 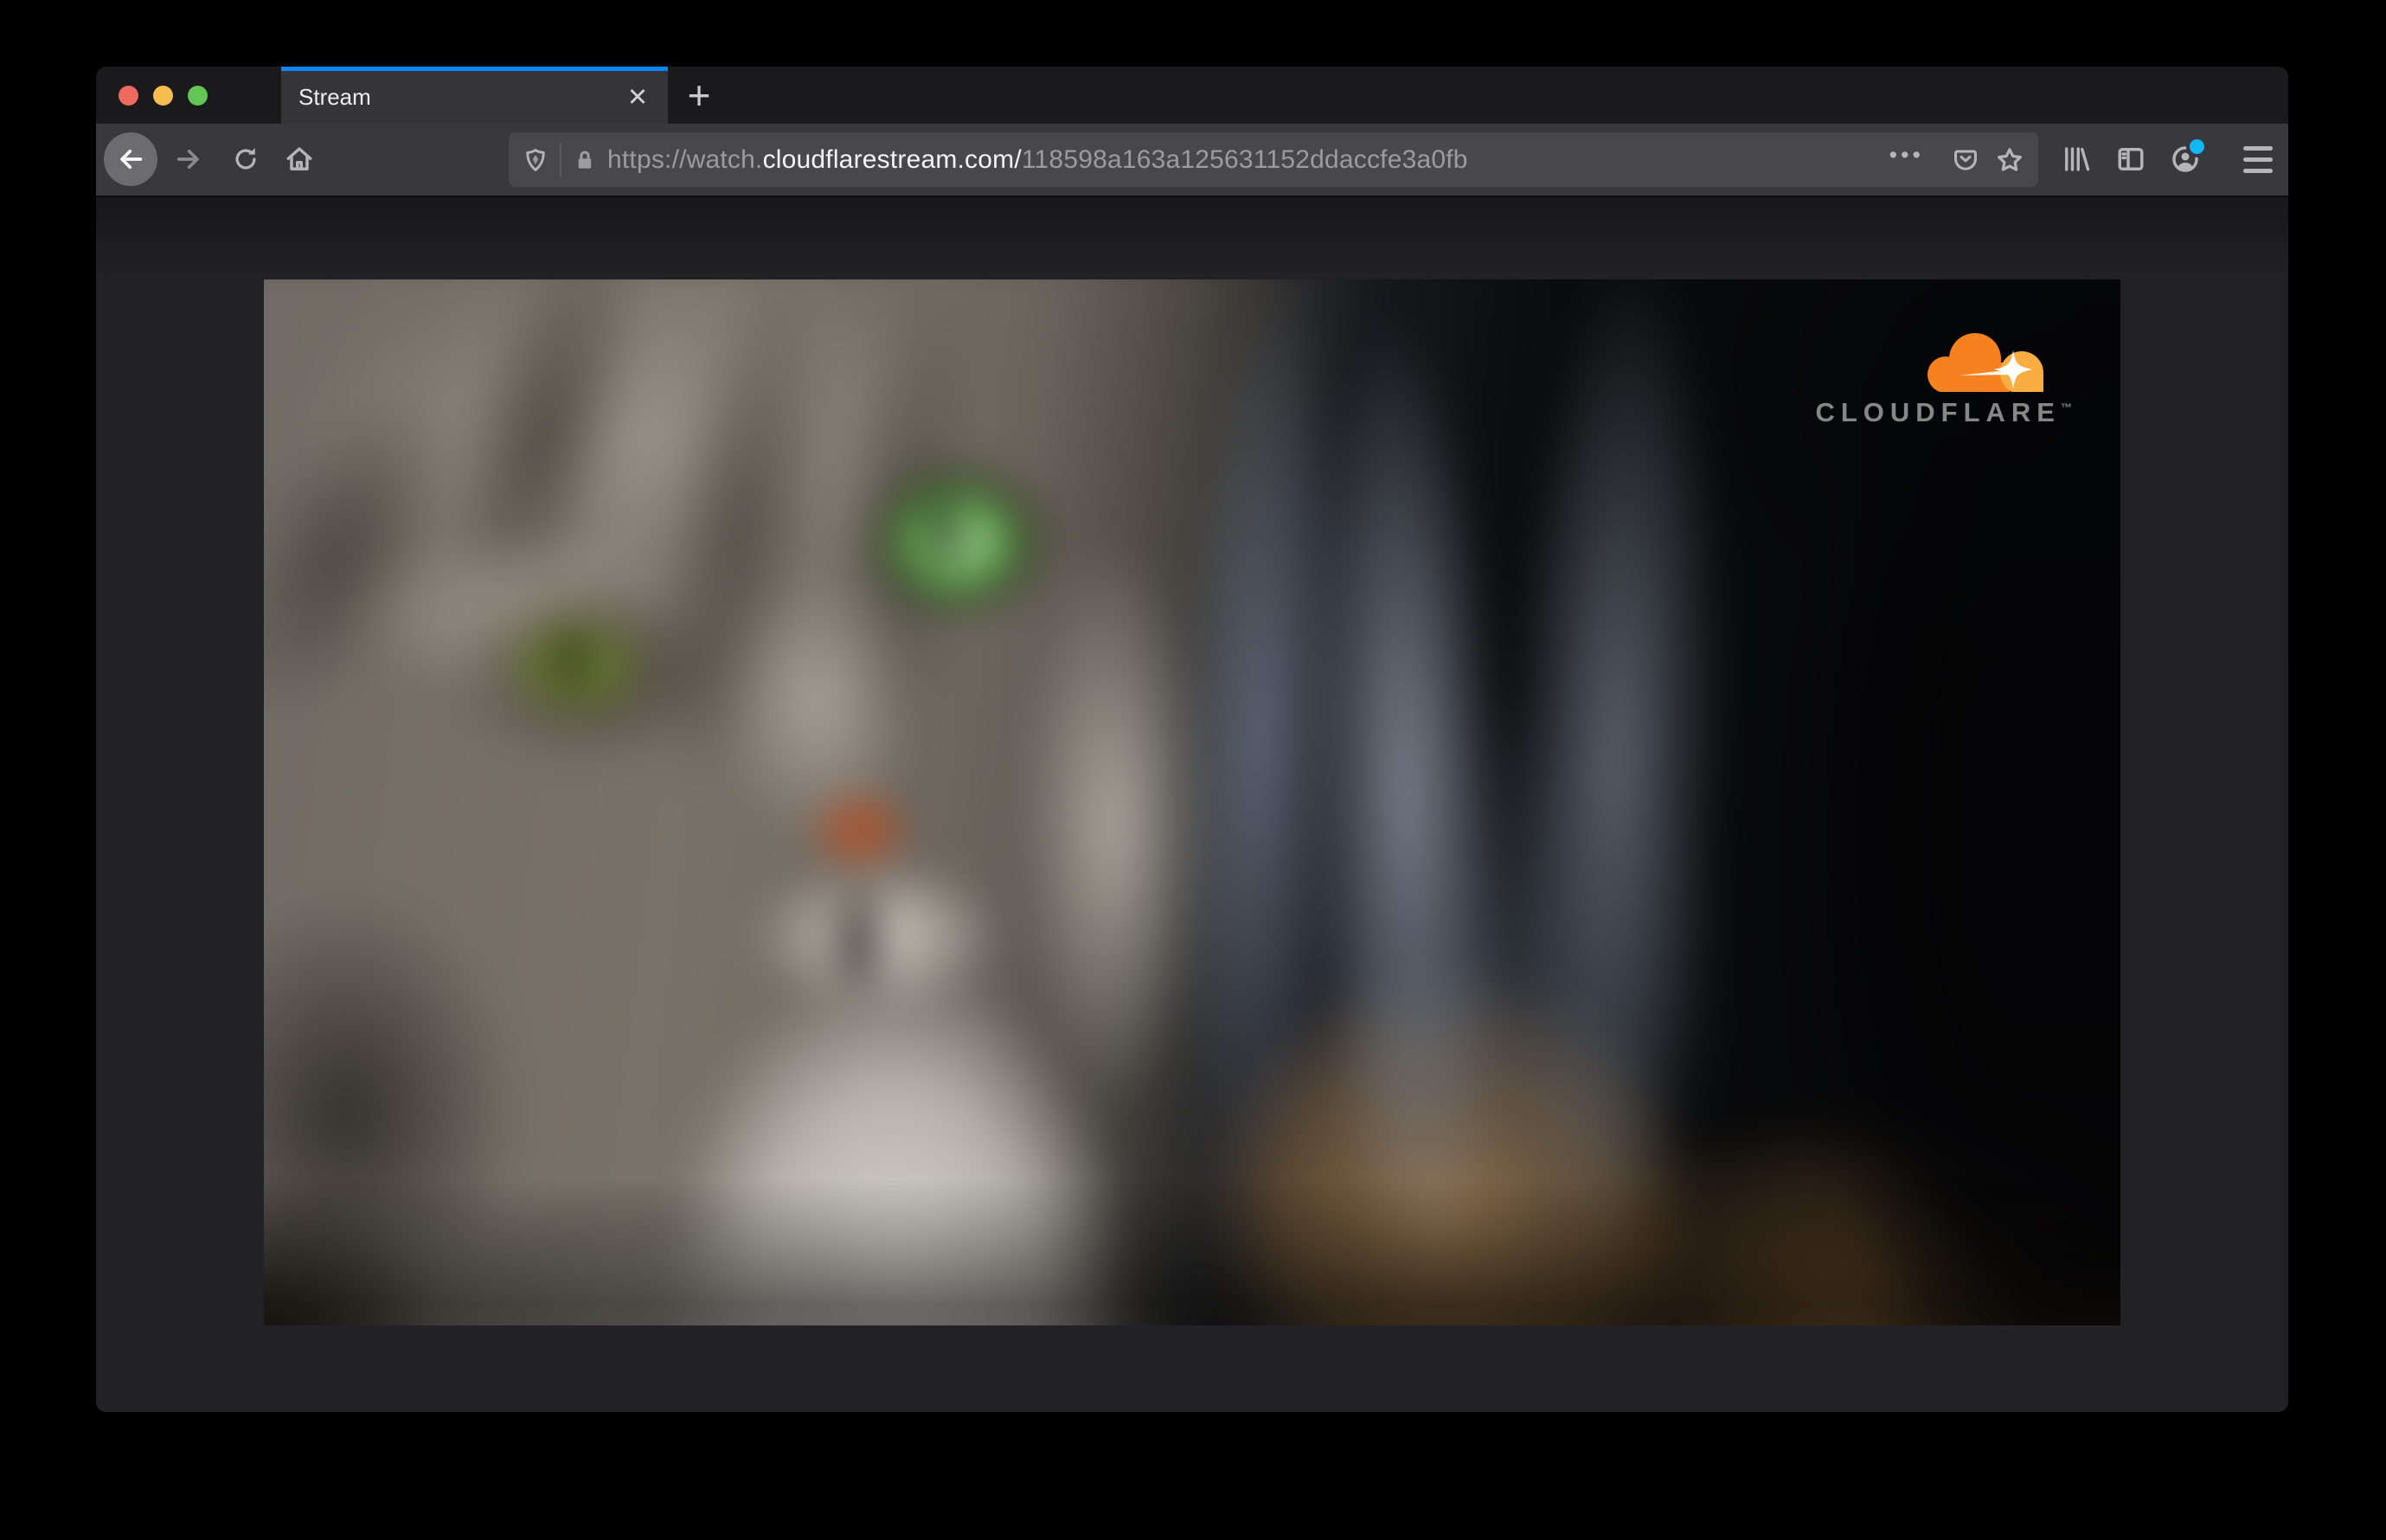 What do you see at coordinates (474, 95) in the screenshot?
I see `tab-stream: Stream ✕` at bounding box center [474, 95].